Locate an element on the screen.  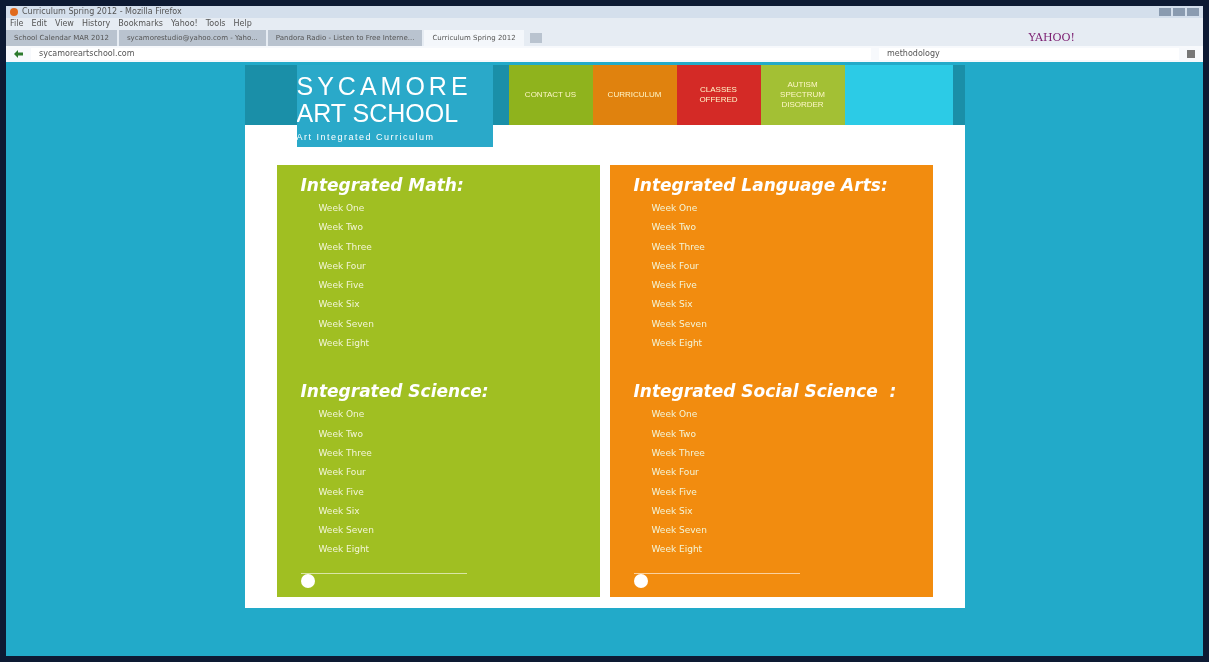
nav-tab: CURRICULUM is located at coordinates (634, 95).